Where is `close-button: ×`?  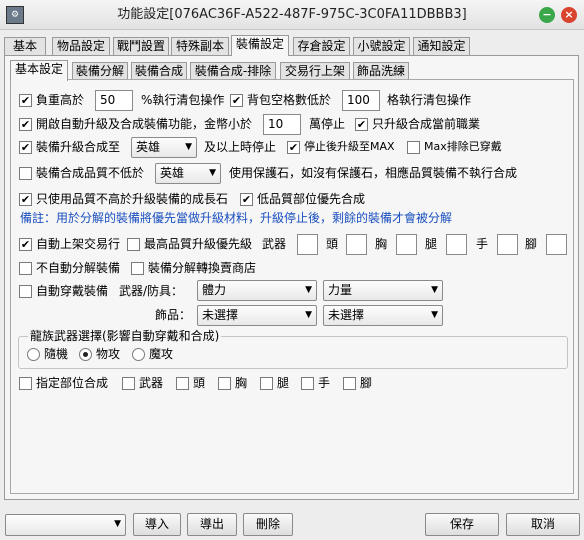 close-button: × is located at coordinates (569, 15).